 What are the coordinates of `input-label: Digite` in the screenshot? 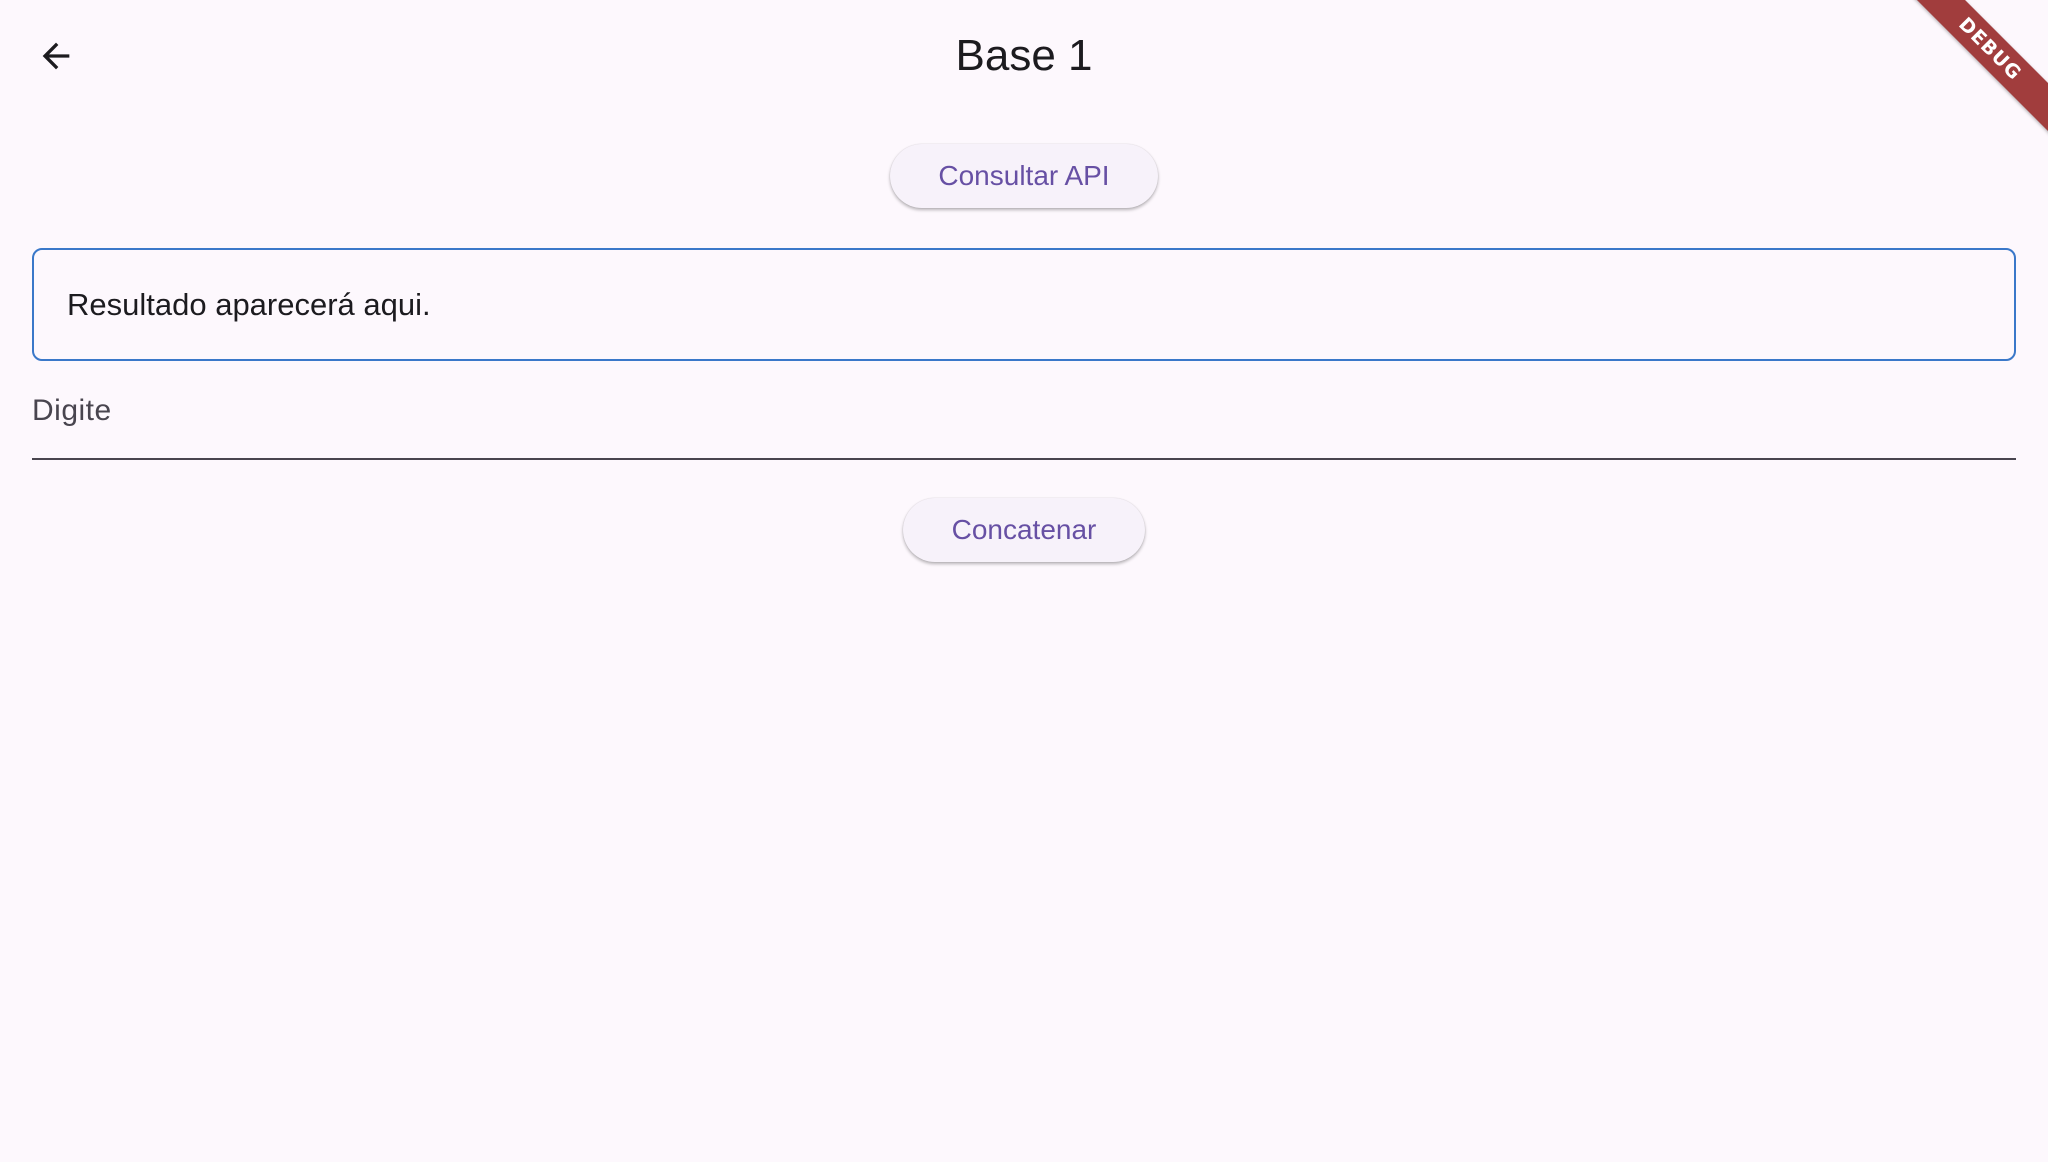 It's located at (72, 410).